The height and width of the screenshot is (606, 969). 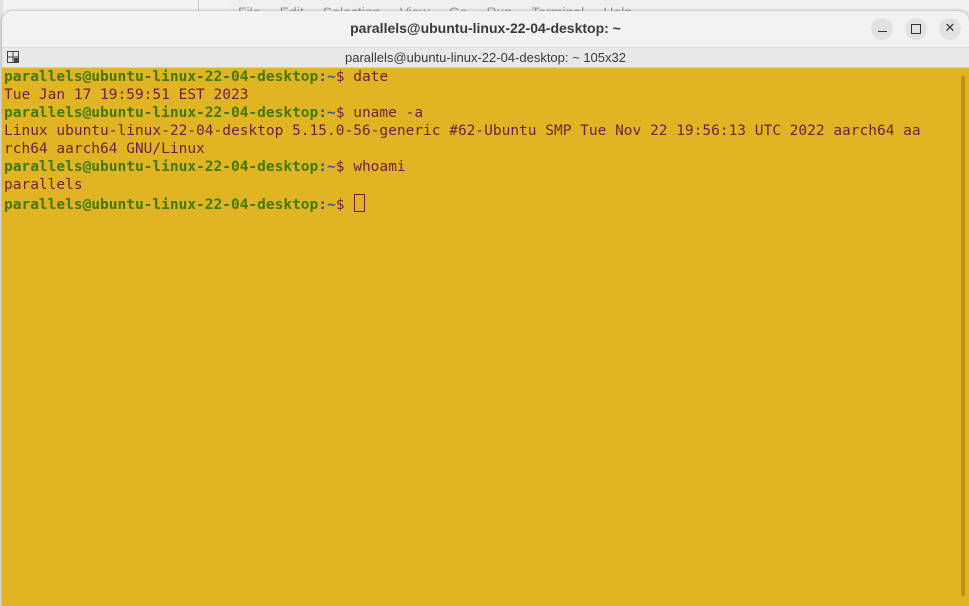 I want to click on window-title: parallels@ubuntu-linux-22-04-desktop: ~, so click(x=485, y=28).